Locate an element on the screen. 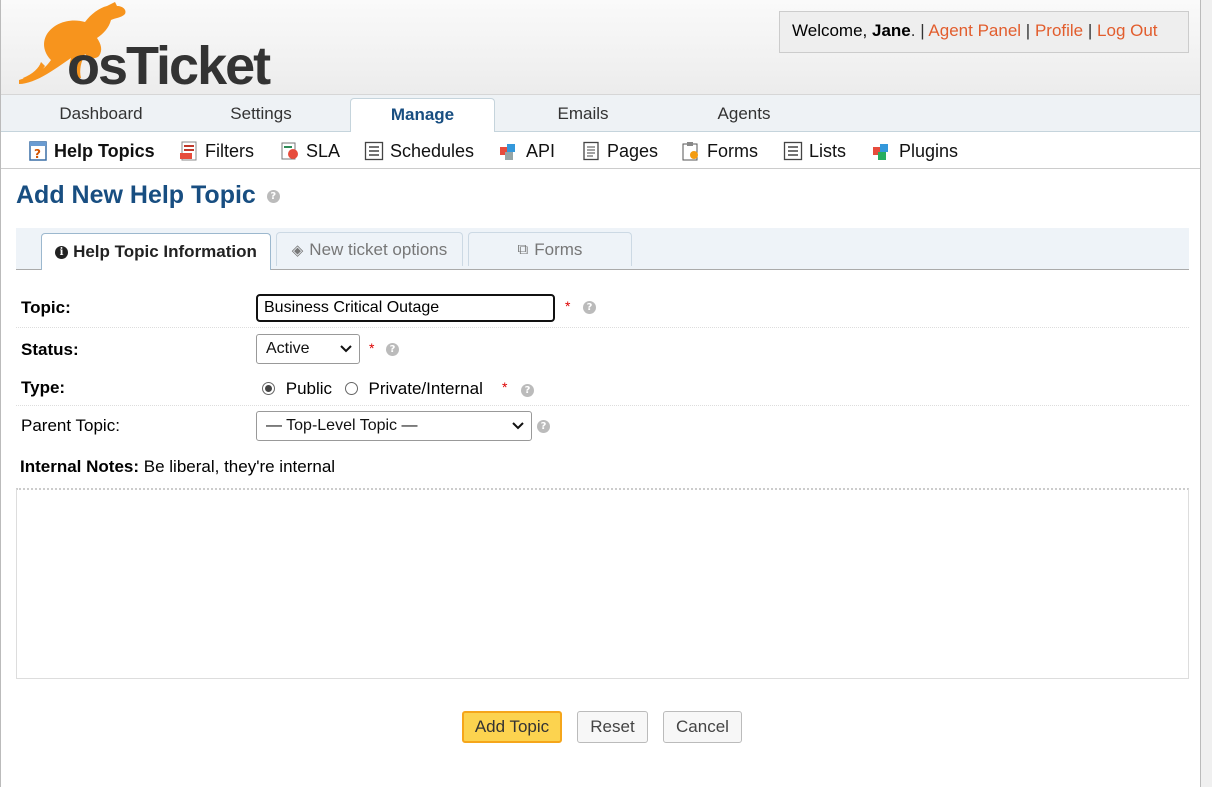 Image resolution: width=1212 pixels, height=787 pixels. main-nav: Dashboard Settings Manage Emails Agents is located at coordinates (600, 113).